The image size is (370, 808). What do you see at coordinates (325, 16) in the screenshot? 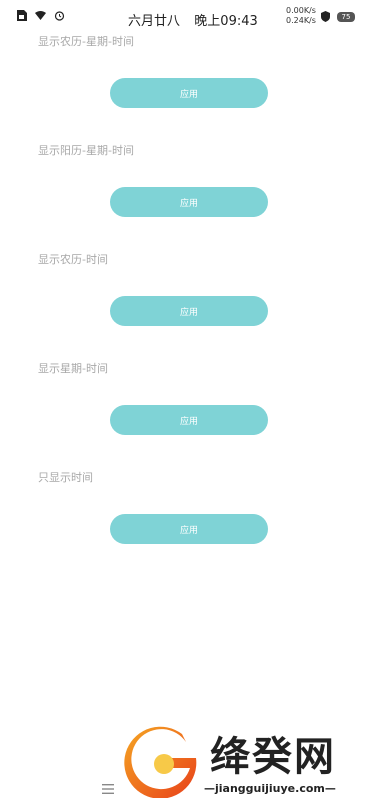
I see `shield-icon` at bounding box center [325, 16].